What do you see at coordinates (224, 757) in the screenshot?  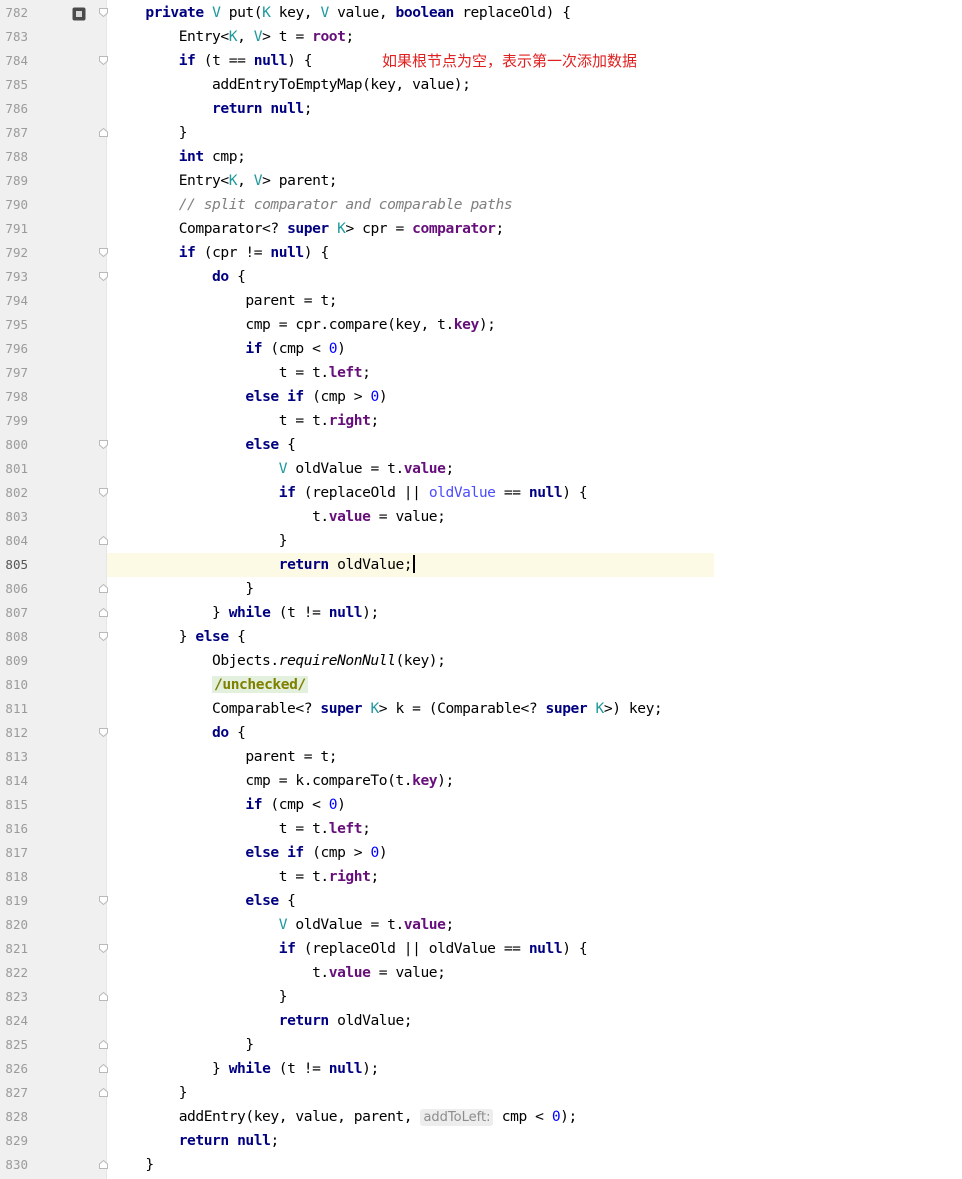 I see `code-text: parent = t;` at bounding box center [224, 757].